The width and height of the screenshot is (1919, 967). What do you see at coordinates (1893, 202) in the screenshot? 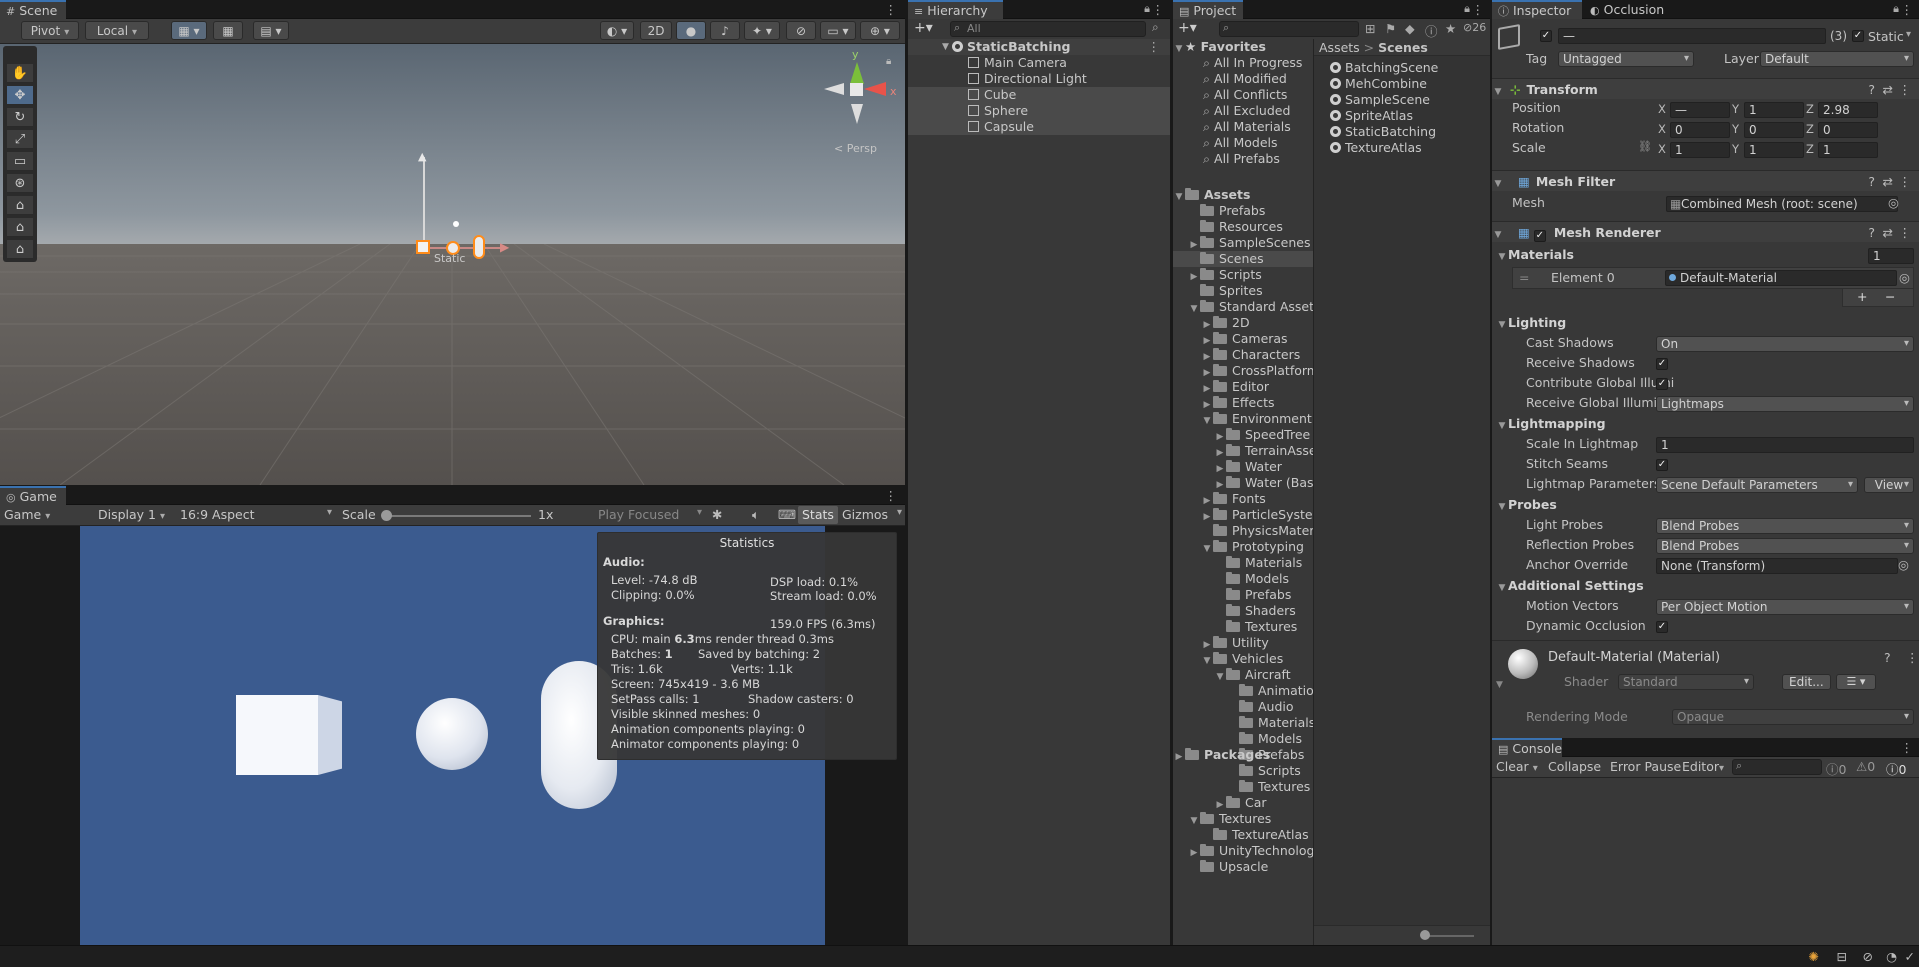
I see `mesh-picker-icon: ◎` at bounding box center [1893, 202].